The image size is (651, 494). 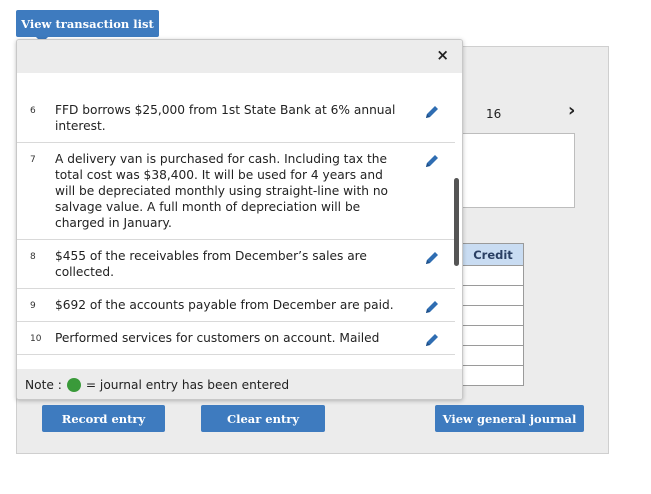 What do you see at coordinates (33, 257) in the screenshot?
I see `transaction-number: 8` at bounding box center [33, 257].